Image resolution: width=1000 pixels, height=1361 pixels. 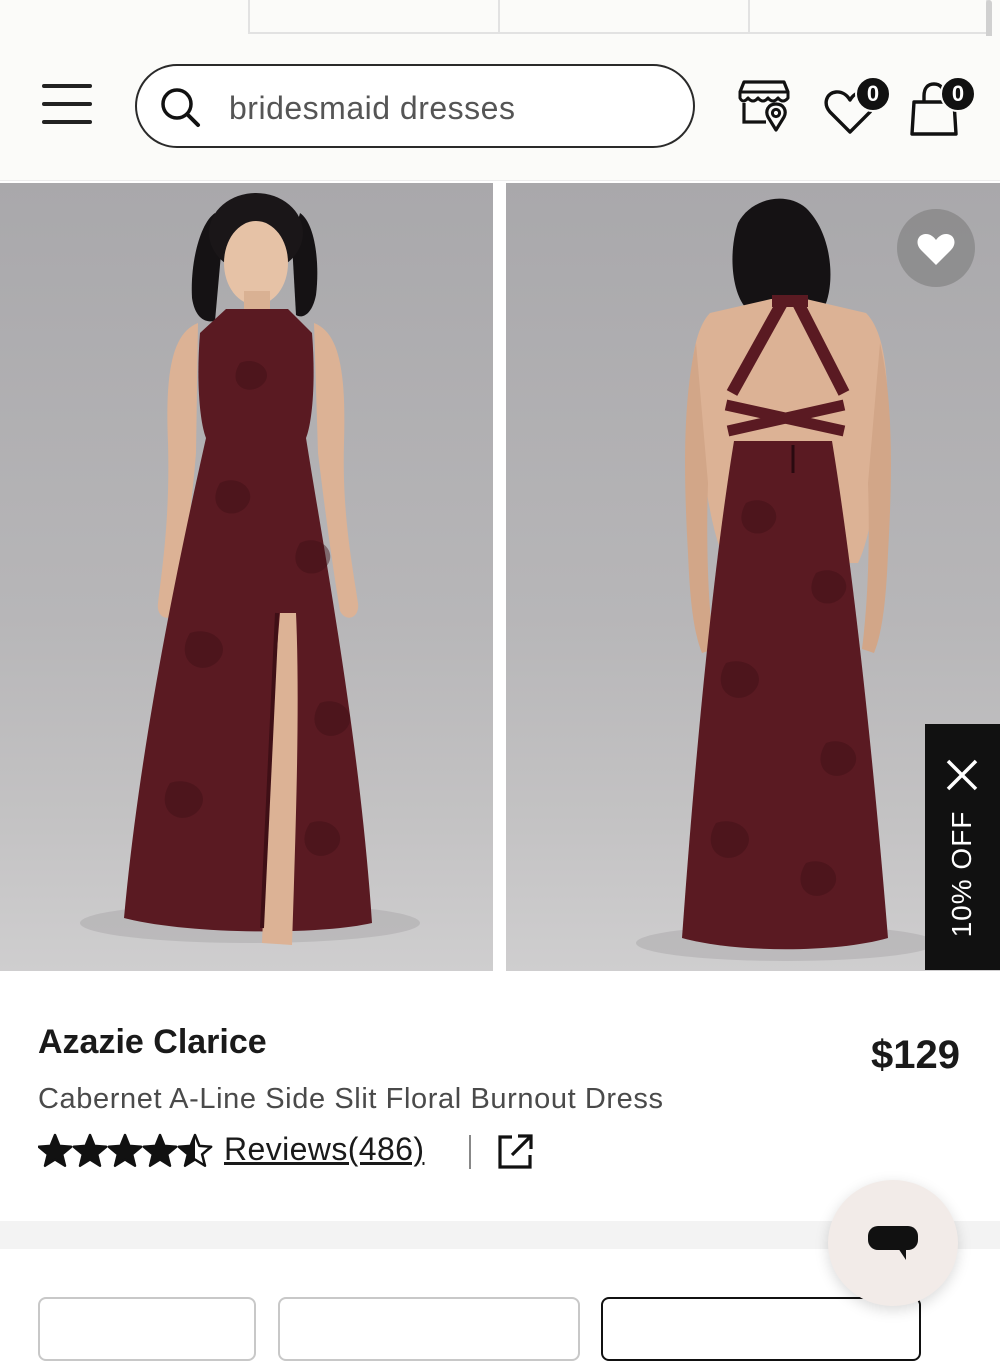 I want to click on heart-icon, so click(x=936, y=249).